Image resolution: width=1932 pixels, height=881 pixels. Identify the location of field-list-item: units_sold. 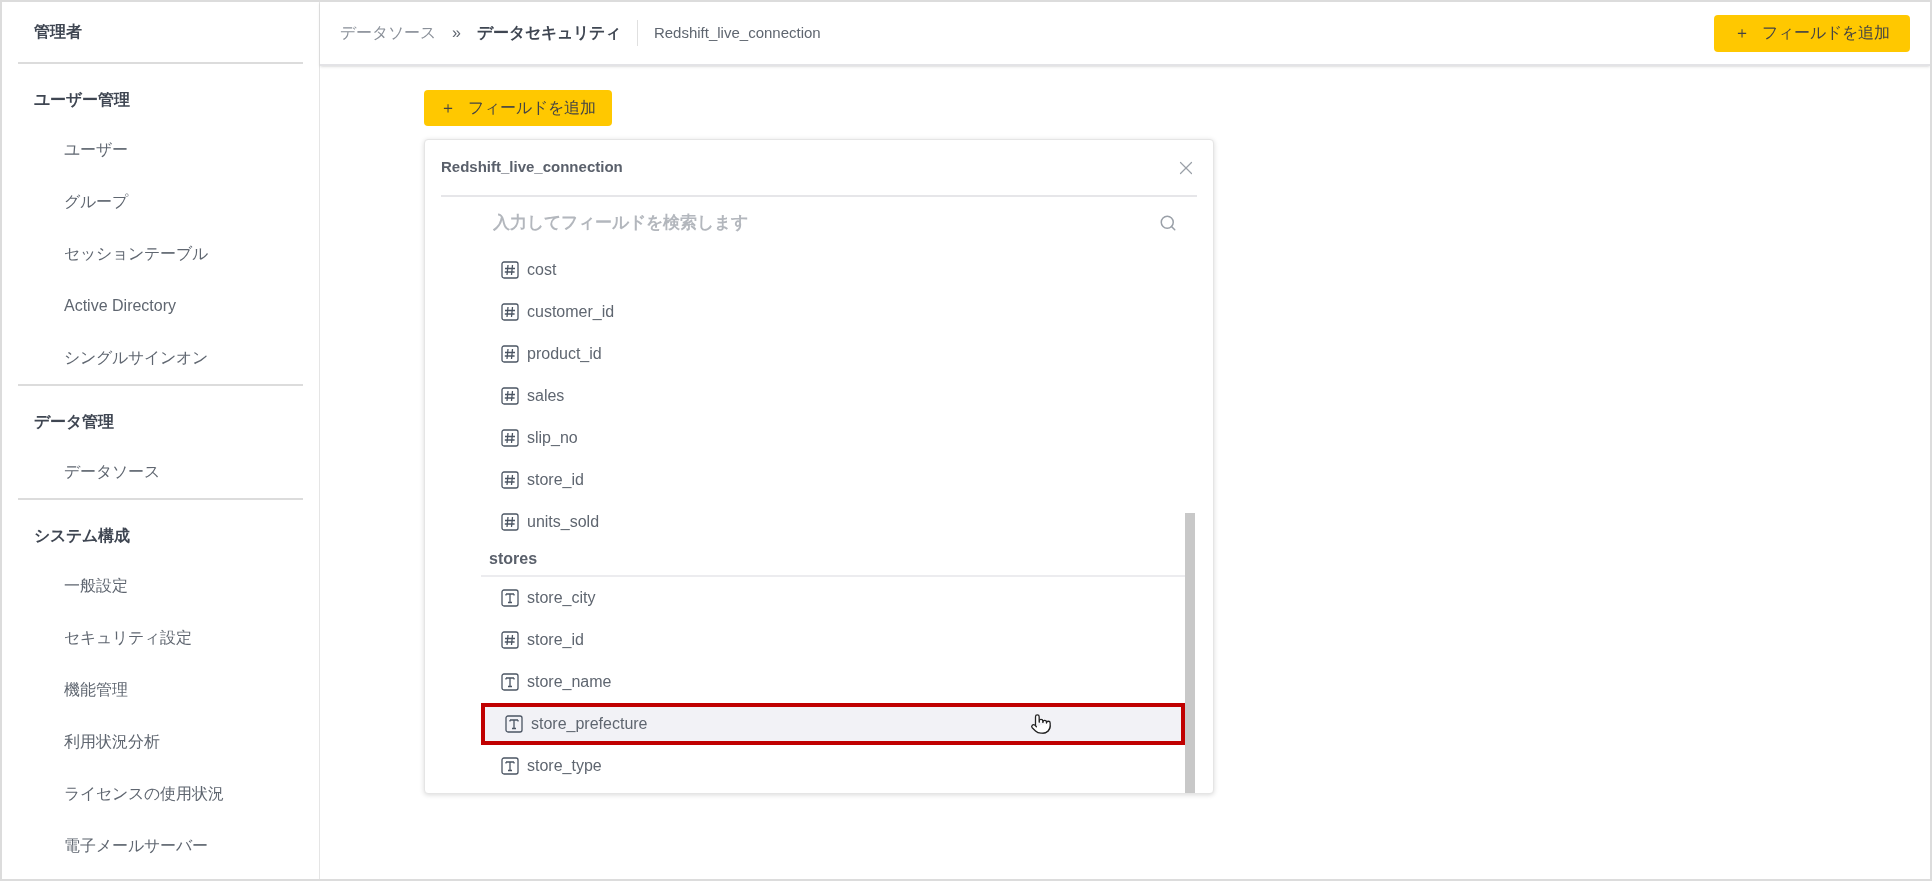
(833, 522).